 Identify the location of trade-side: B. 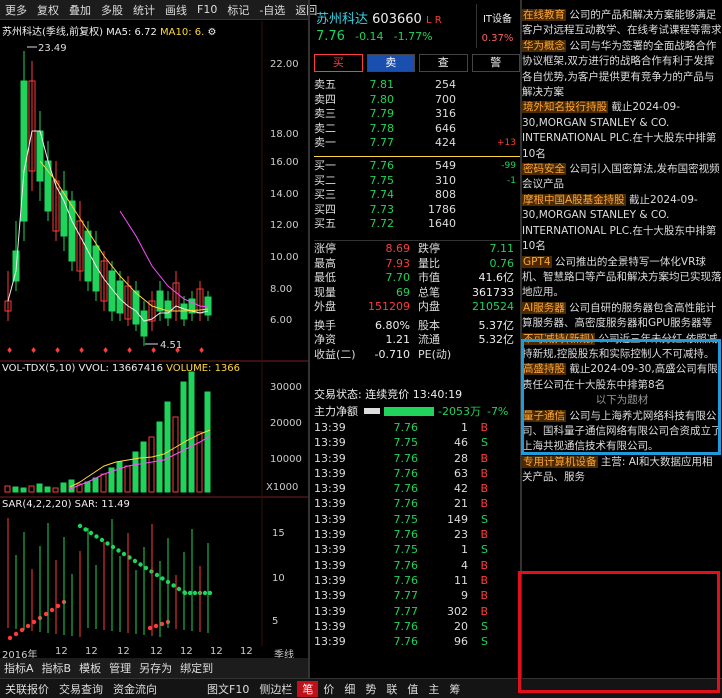
(484, 473).